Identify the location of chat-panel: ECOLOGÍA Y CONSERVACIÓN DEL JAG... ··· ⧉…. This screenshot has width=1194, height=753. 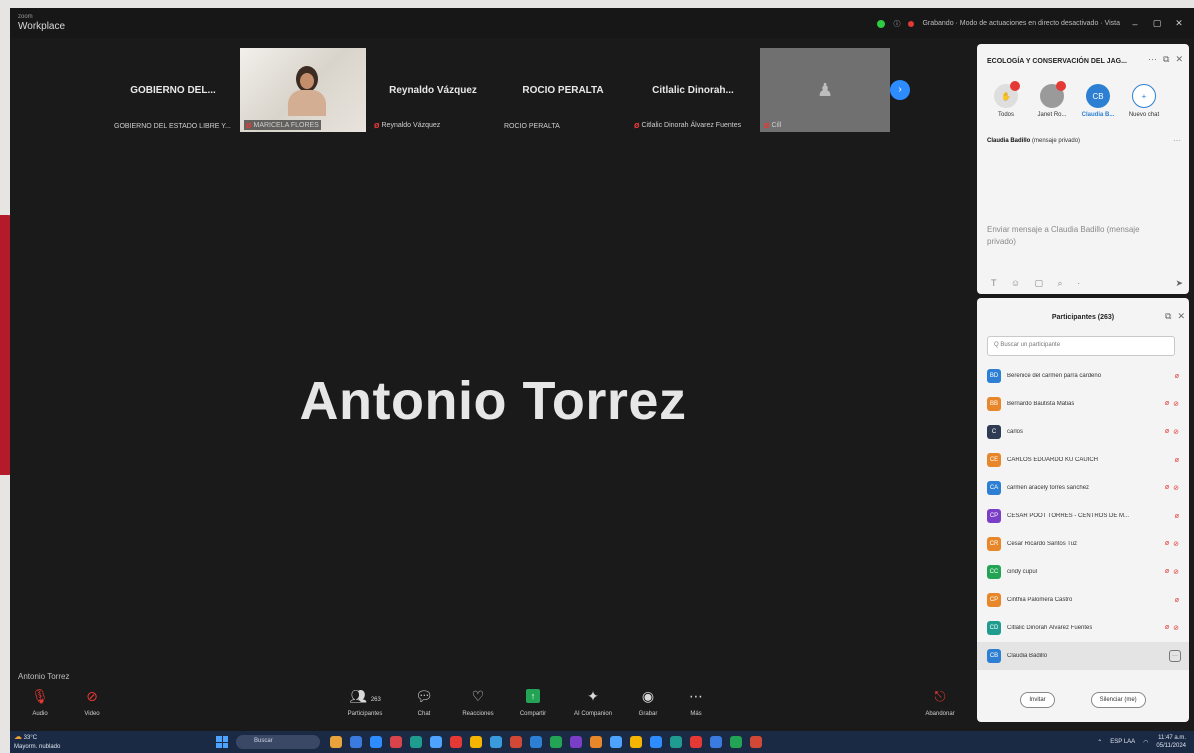
(1083, 169).